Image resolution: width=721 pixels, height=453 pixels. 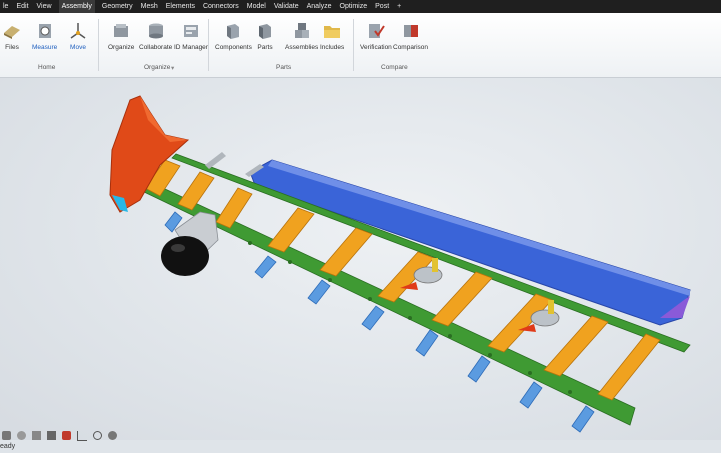 What do you see at coordinates (394, 67) in the screenshot?
I see `compare-group-label: Compare` at bounding box center [394, 67].